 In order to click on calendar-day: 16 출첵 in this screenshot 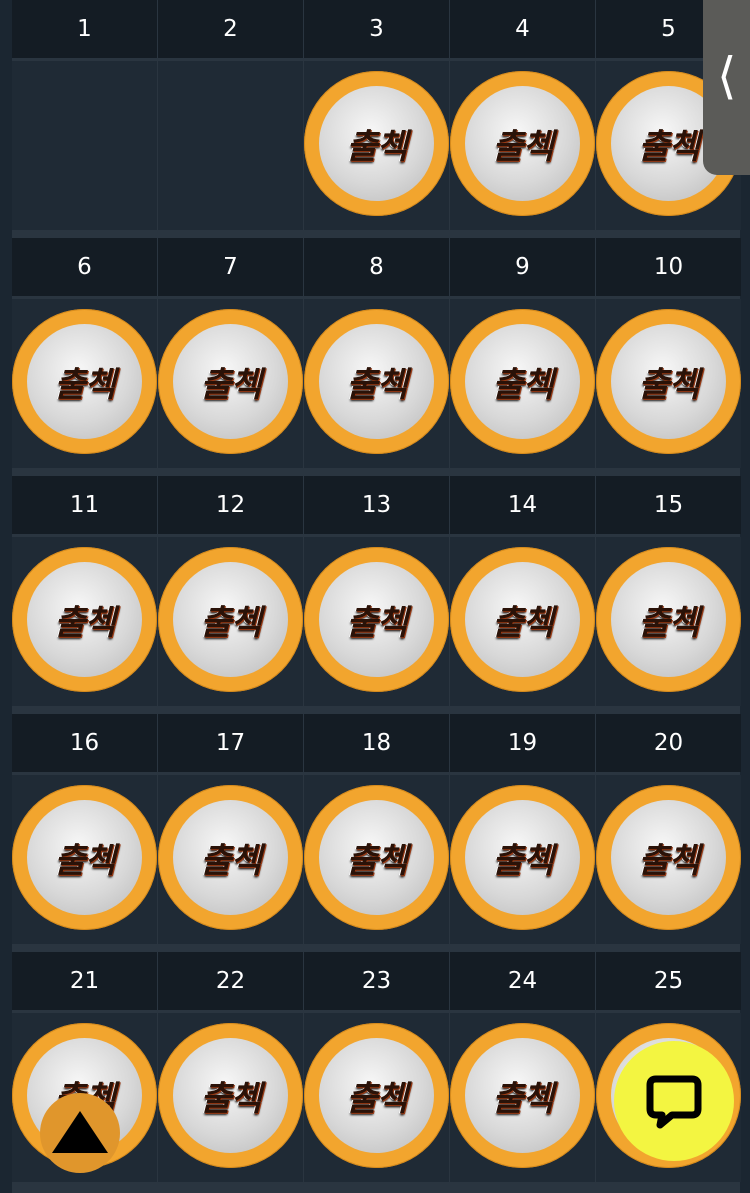, I will do `click(84, 829)`.